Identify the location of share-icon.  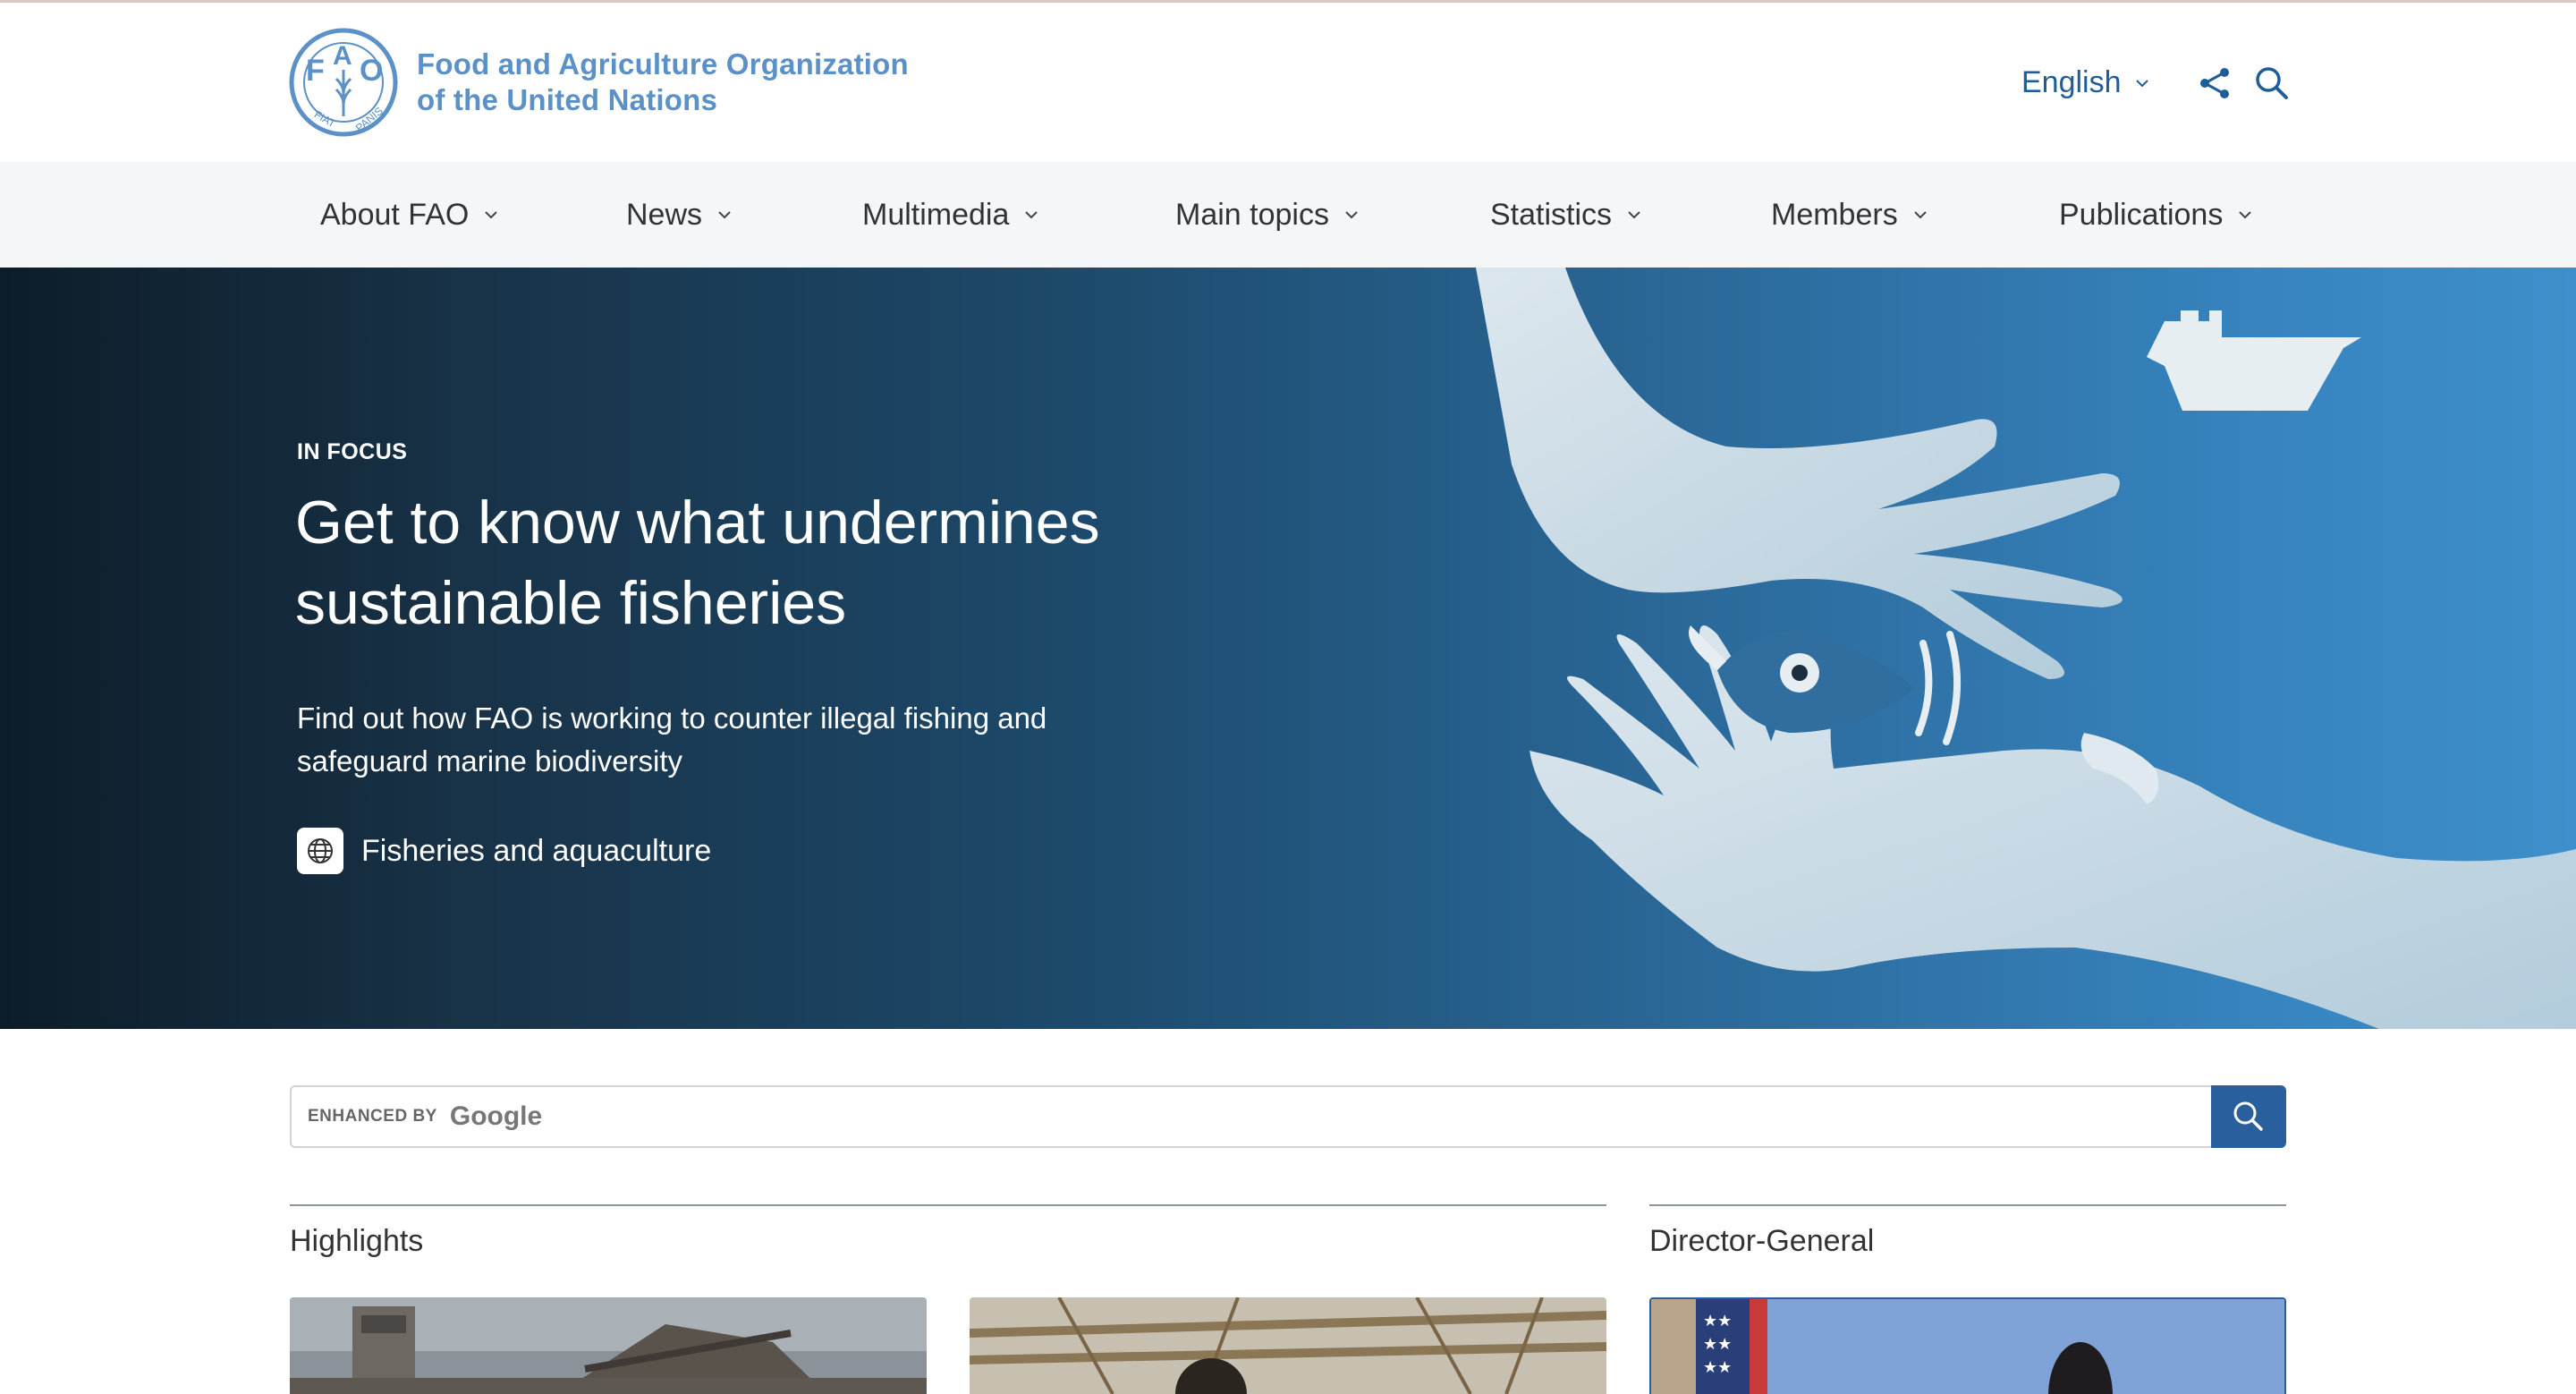
(2215, 83).